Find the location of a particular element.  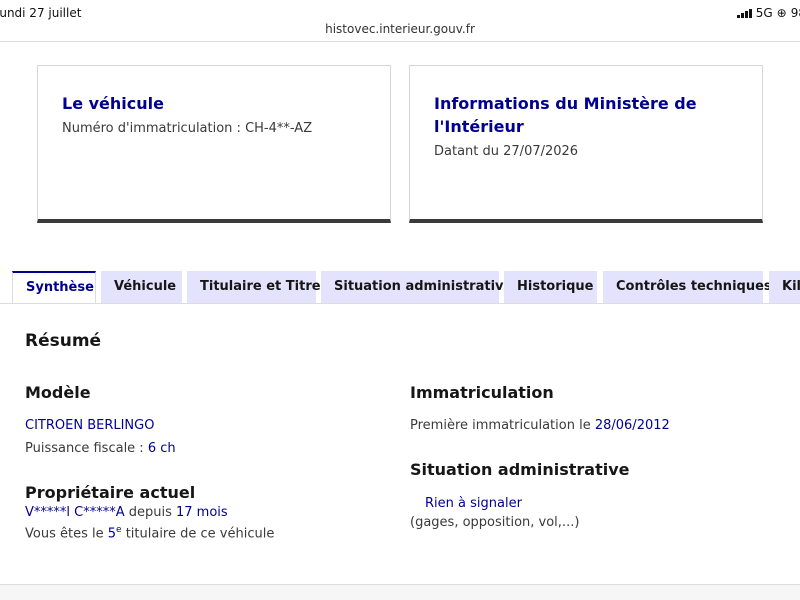

tab-synthese: Synthèse is located at coordinates (54, 287).